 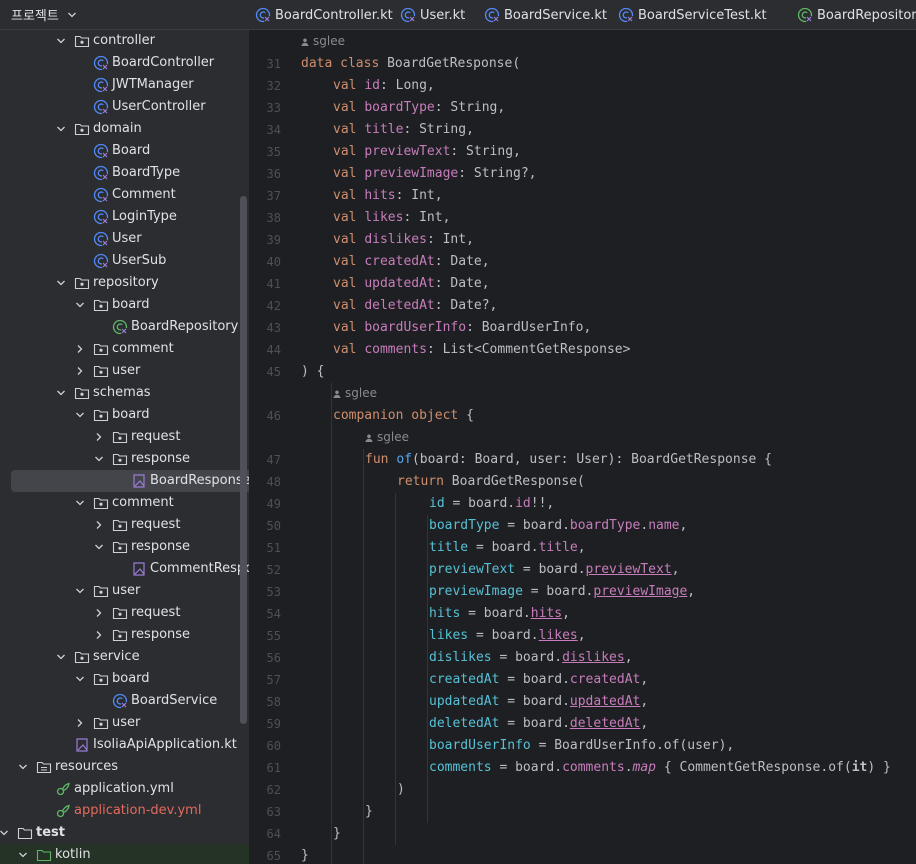 I want to click on tree-item: IsoliaApiApplication.kt, so click(x=124, y=745).